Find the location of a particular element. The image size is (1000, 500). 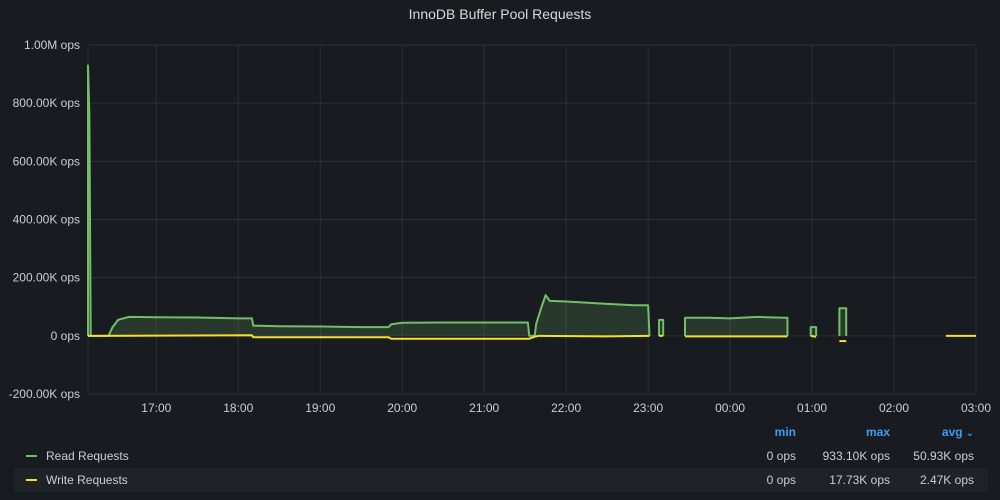

x-tick-label: 18:00 is located at coordinates (238, 408).